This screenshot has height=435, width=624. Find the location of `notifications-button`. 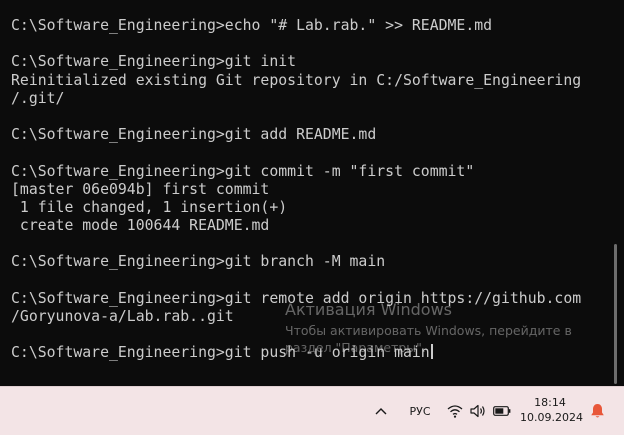

notifications-button is located at coordinates (597, 411).